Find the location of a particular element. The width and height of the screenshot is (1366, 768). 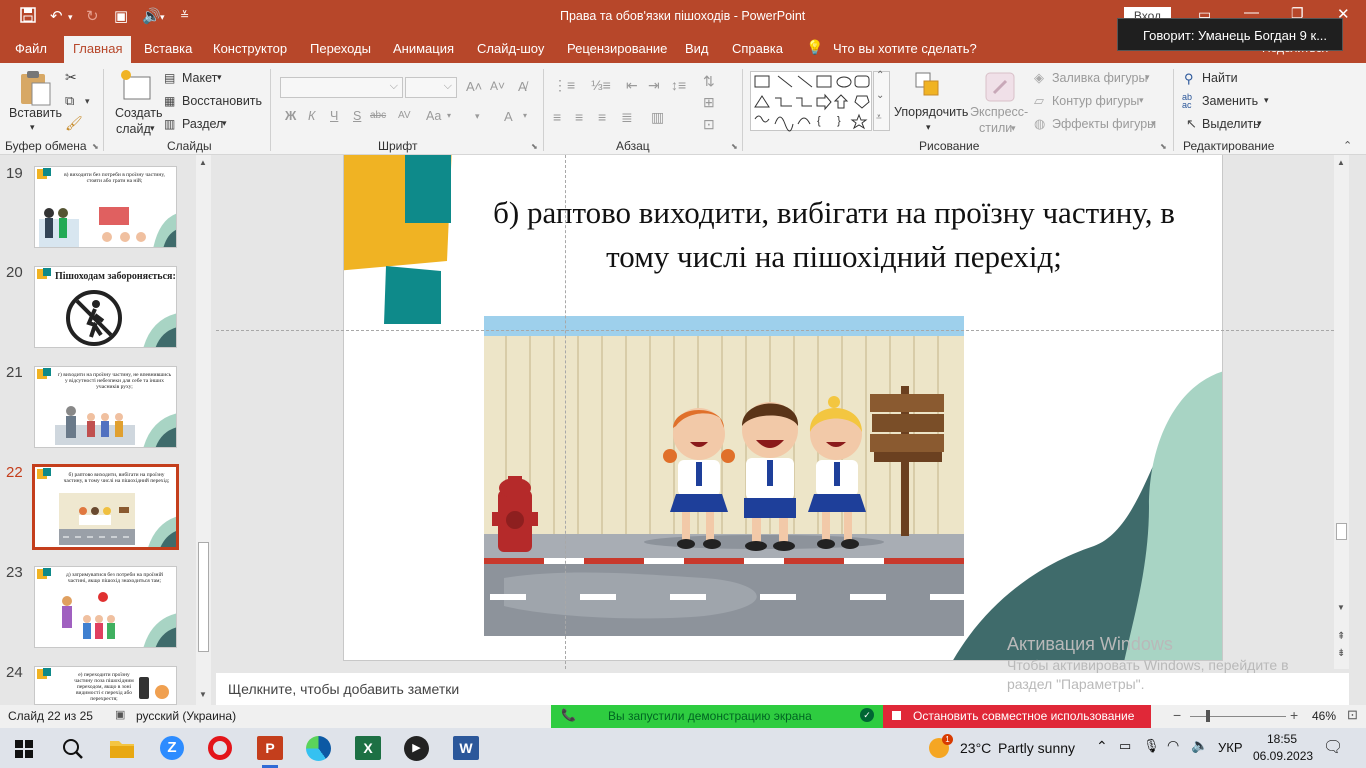

shape-outline-button: Контур фигуры is located at coordinates (1095, 101).